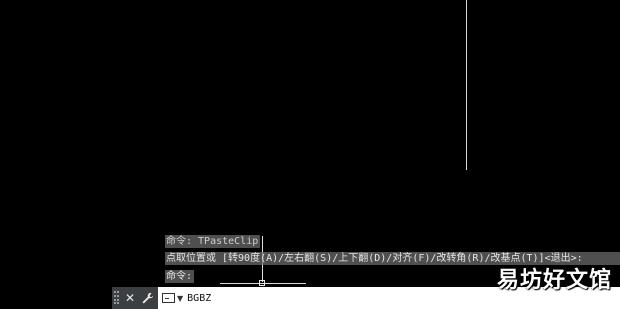 The image size is (620, 309). What do you see at coordinates (180, 276) in the screenshot?
I see `command-history-line: 命令:` at bounding box center [180, 276].